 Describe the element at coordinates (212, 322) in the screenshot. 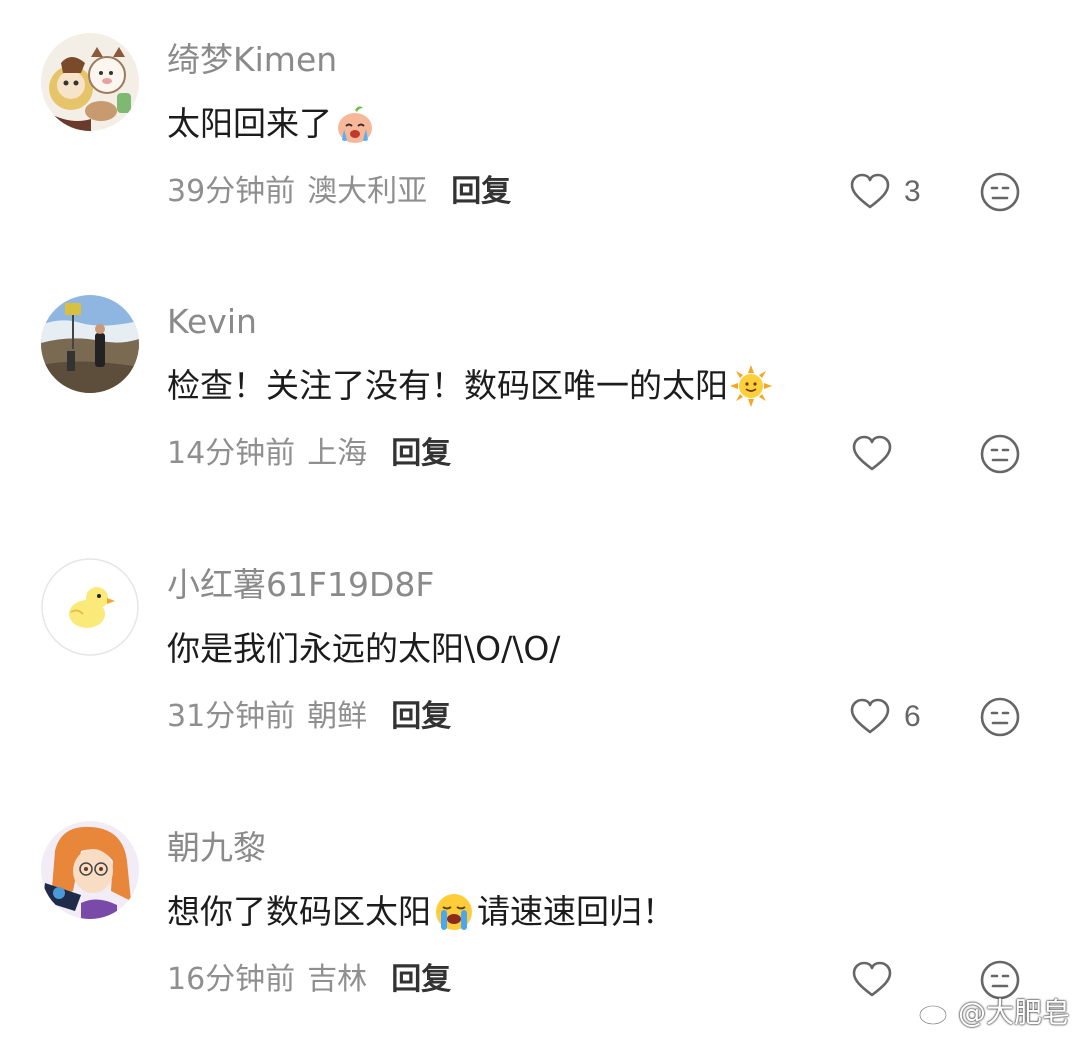

I see `username: Kevin` at that location.